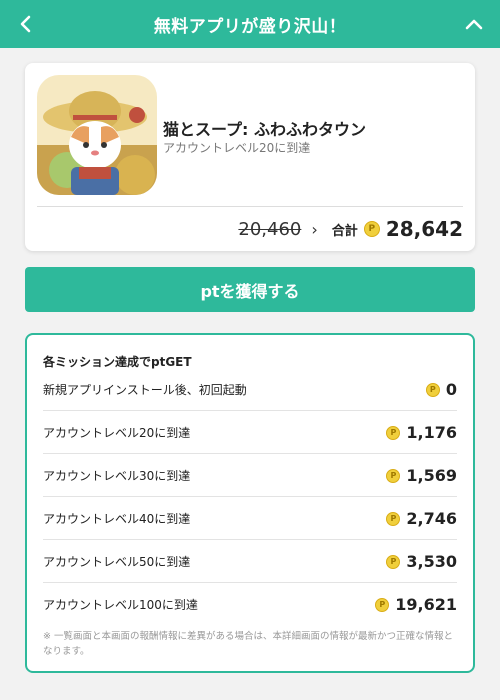  I want to click on mission-points: P 0, so click(441, 389).